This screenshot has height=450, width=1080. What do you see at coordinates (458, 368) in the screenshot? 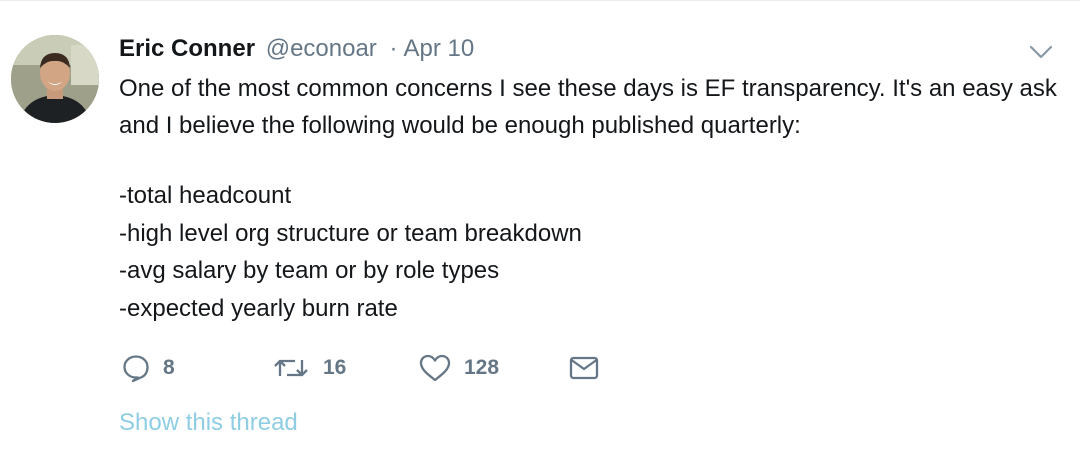
I see `like-button: 128` at bounding box center [458, 368].